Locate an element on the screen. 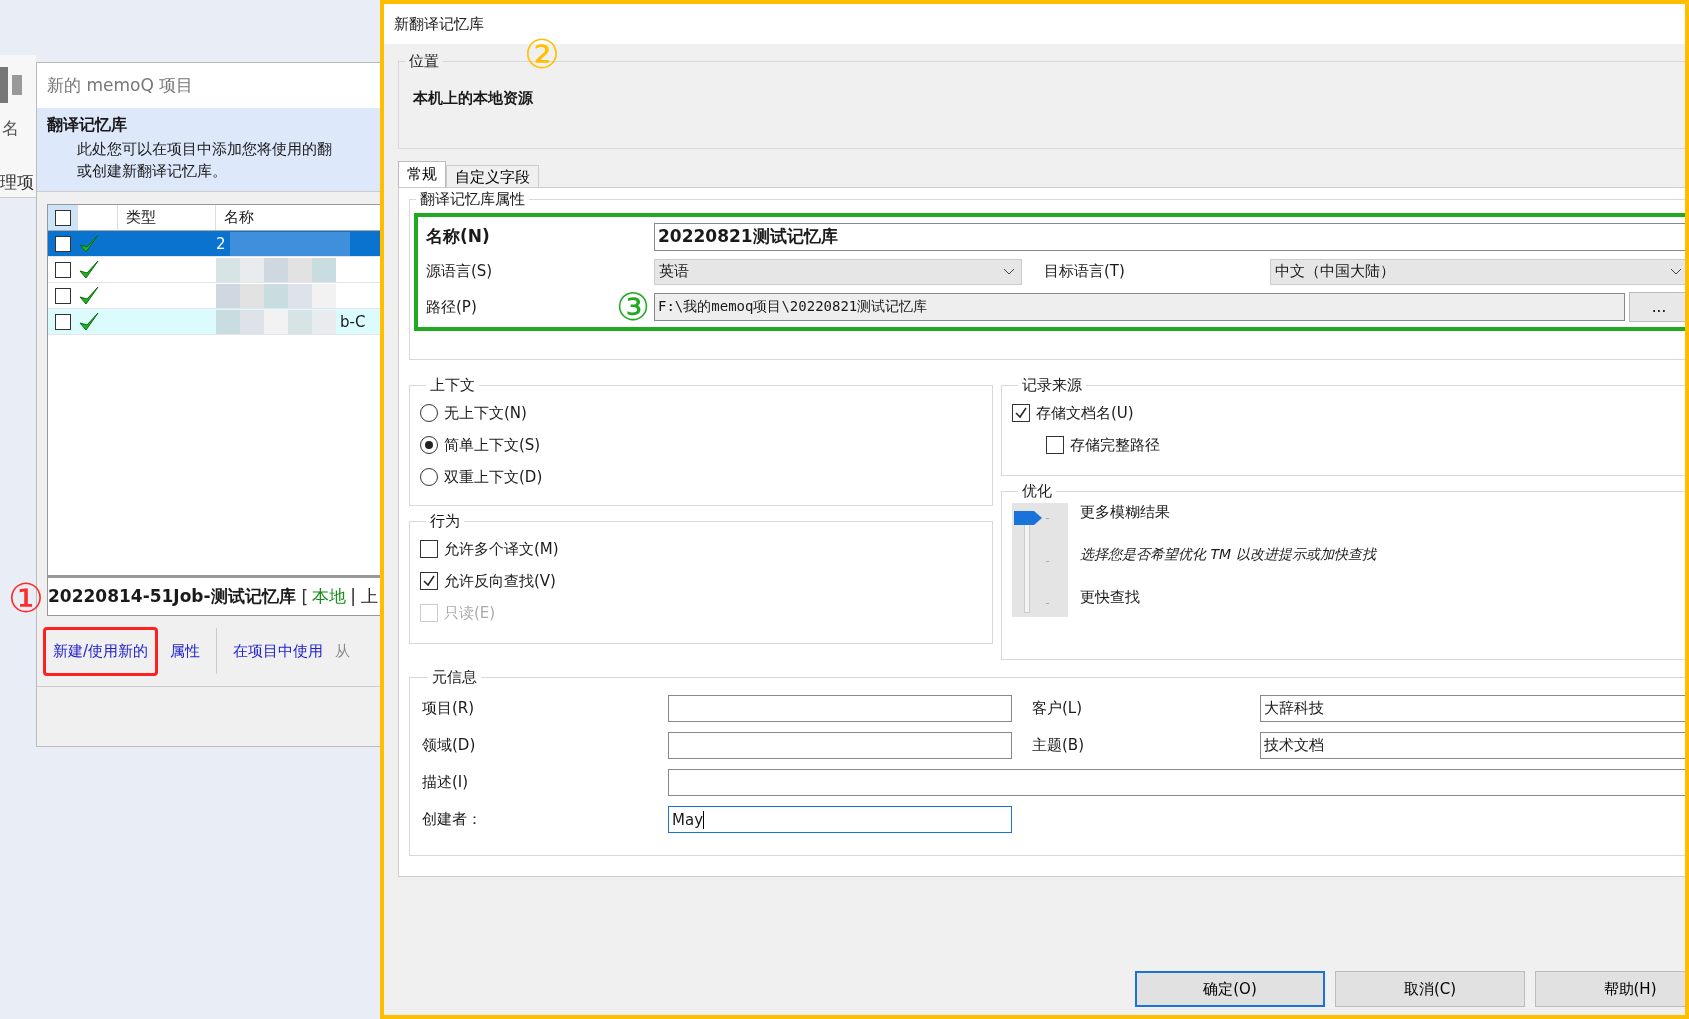  input-field: May is located at coordinates (840, 819).